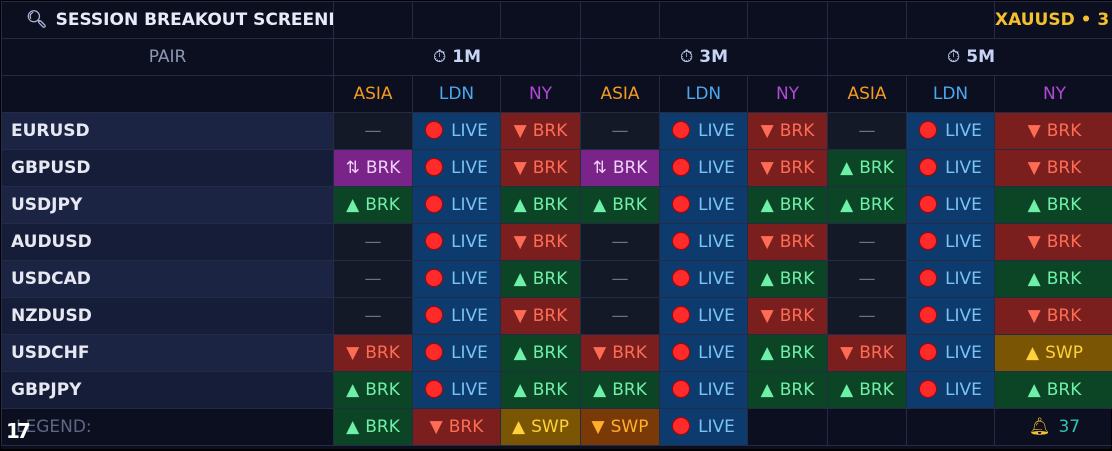 The width and height of the screenshot is (1112, 451). I want to click on session-header-ny: NY, so click(1053, 94).